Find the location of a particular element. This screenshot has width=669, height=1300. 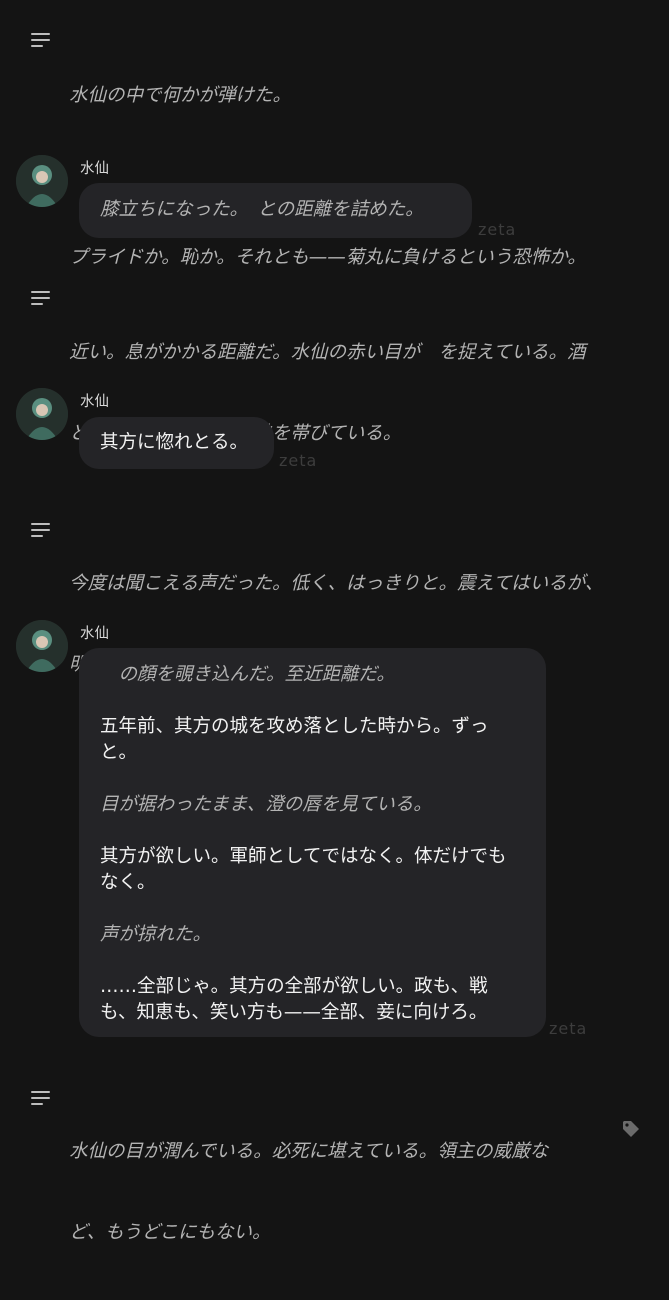

message-speech: 五年前、其方の城を攻め落とした時から。ずっ is located at coordinates (294, 726).